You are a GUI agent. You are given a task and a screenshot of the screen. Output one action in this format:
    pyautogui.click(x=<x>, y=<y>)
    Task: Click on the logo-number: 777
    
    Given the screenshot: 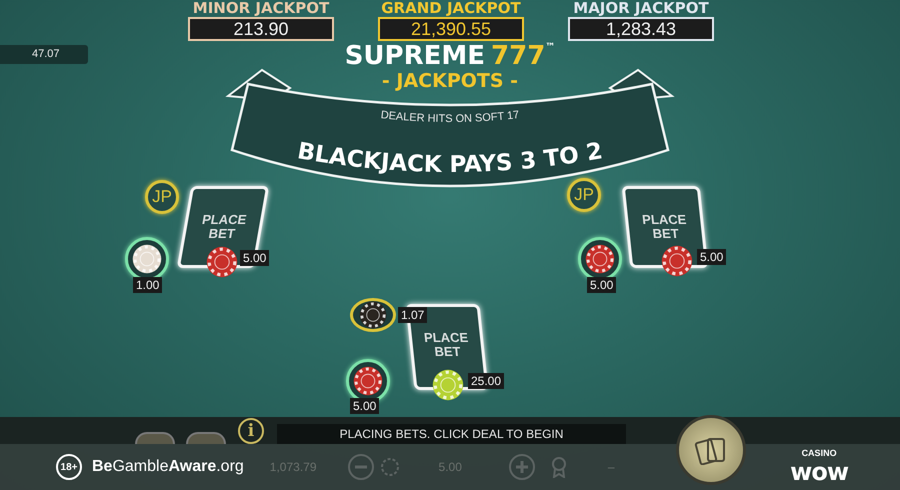 What is the action you would take?
    pyautogui.click(x=518, y=56)
    